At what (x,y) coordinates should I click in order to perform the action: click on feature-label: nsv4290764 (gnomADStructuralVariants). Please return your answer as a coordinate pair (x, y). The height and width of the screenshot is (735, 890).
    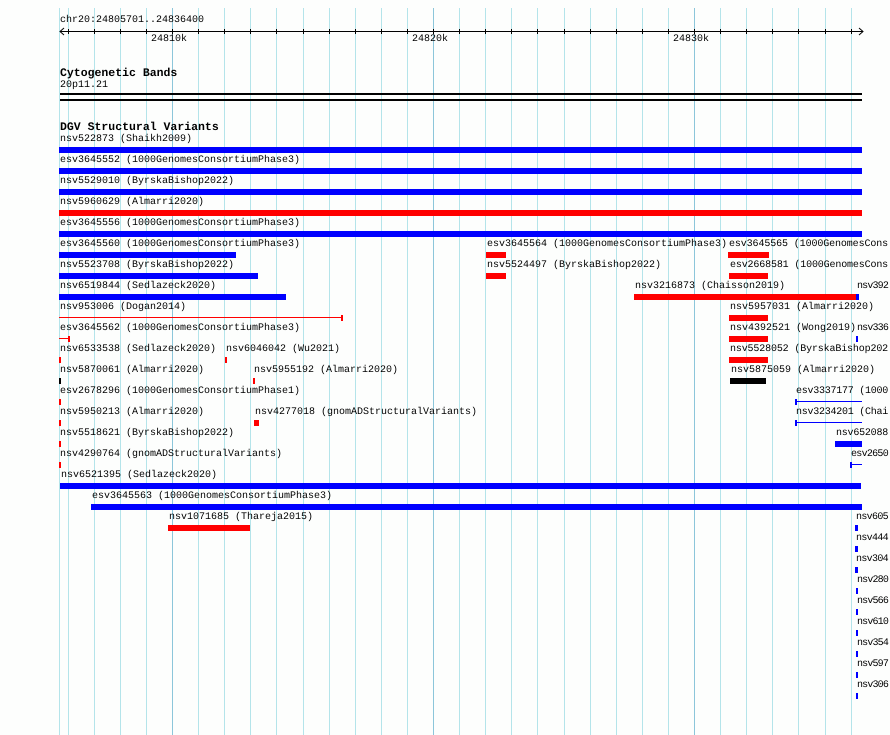
    Looking at the image, I should click on (171, 455).